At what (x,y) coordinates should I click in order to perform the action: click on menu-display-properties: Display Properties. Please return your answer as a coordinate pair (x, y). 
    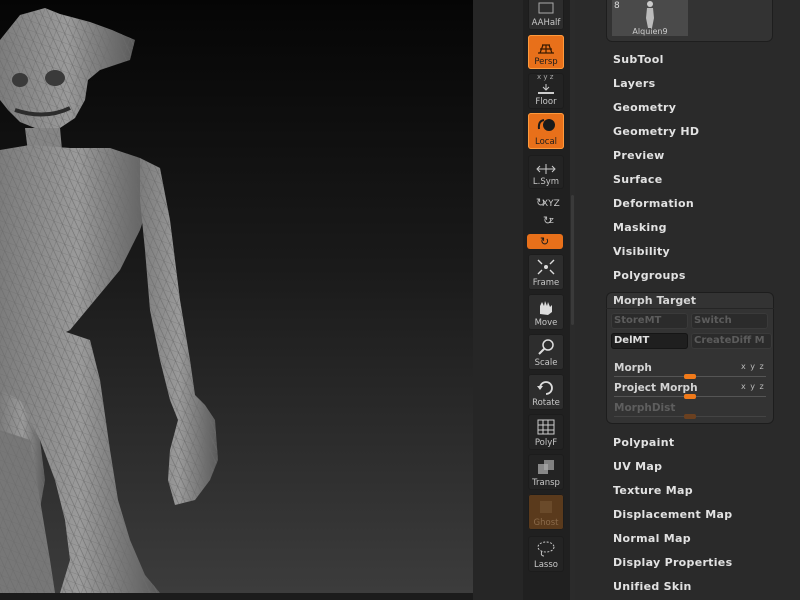
    Looking at the image, I should click on (672, 562).